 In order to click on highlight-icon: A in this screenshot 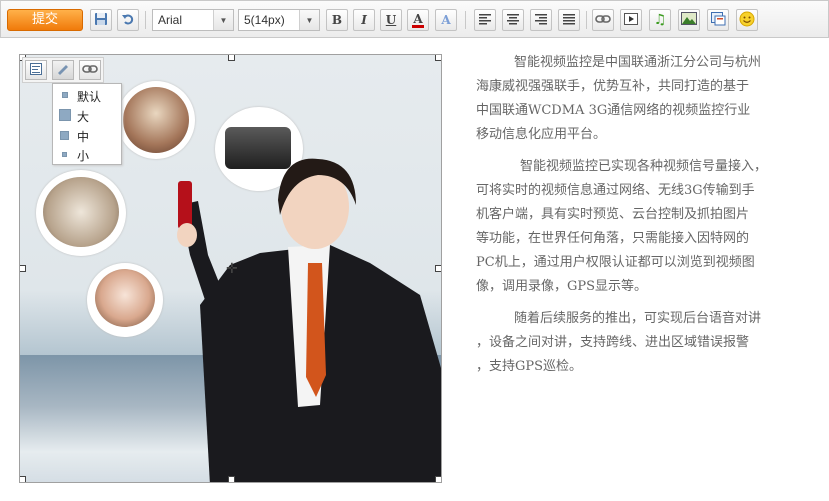, I will do `click(446, 20)`.